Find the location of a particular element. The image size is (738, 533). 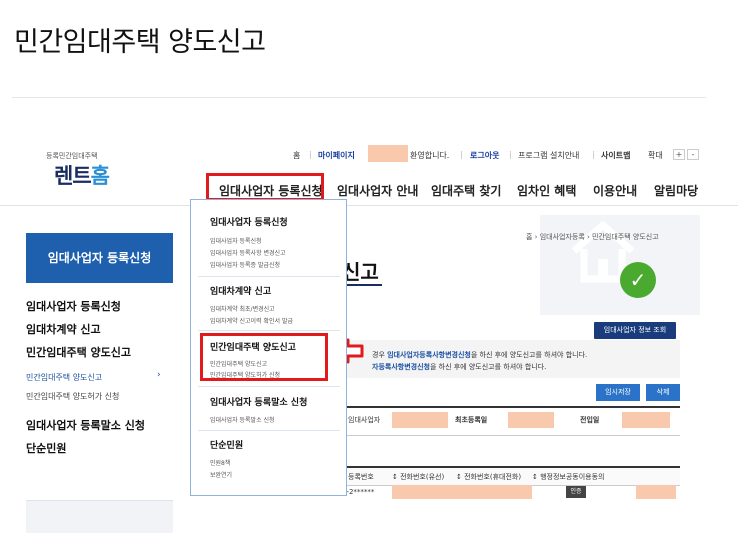

sidebar-subitem-transfer-report: 민간임대주택 양도신고 is located at coordinates (64, 377).